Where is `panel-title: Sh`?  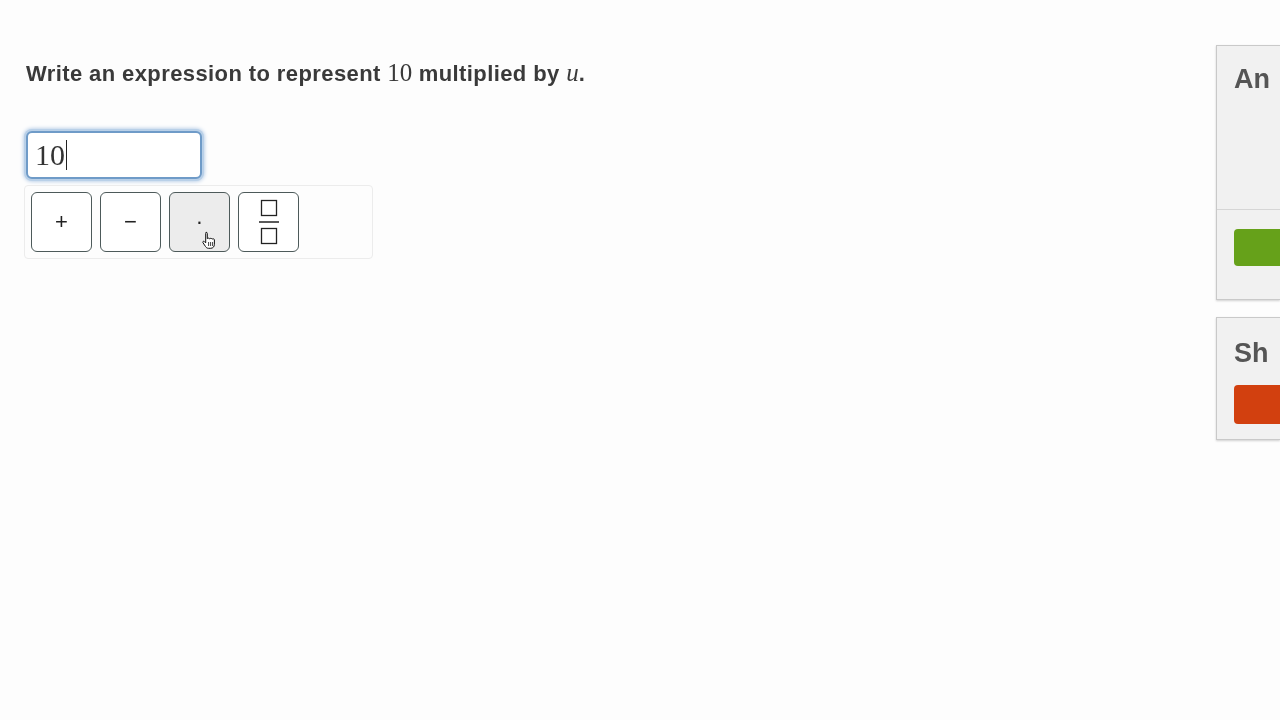 panel-title: Sh is located at coordinates (1251, 353).